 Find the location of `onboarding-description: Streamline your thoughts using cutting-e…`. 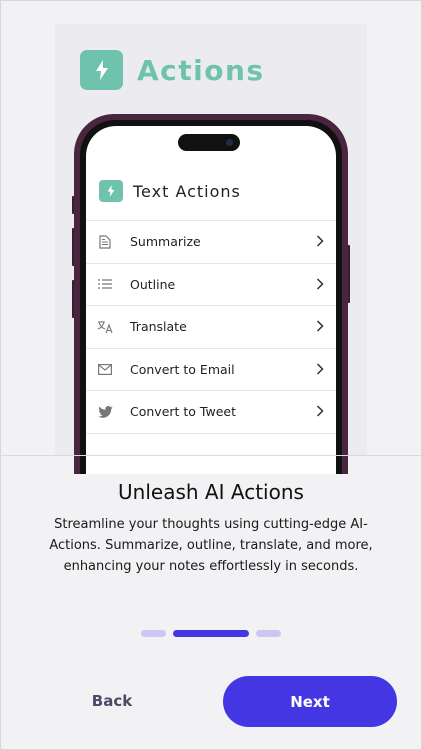

onboarding-description: Streamline your thoughts using cutting-e… is located at coordinates (211, 545).